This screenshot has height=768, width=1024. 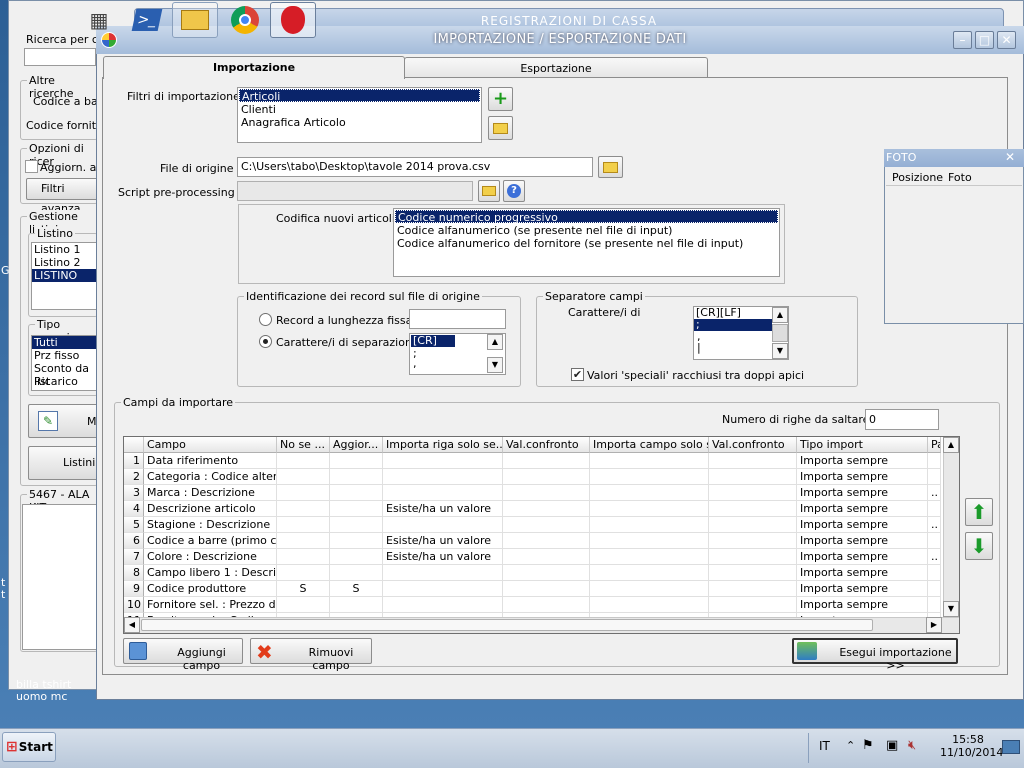 What do you see at coordinates (556, 68) in the screenshot?
I see `tab-esportazione: Esportazione` at bounding box center [556, 68].